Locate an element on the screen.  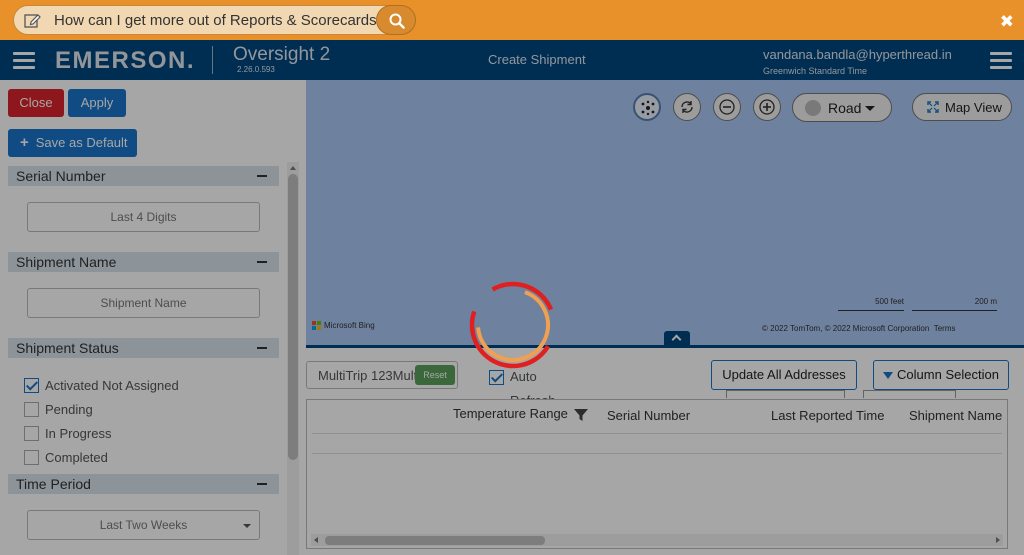
search-icon is located at coordinates (397, 21).